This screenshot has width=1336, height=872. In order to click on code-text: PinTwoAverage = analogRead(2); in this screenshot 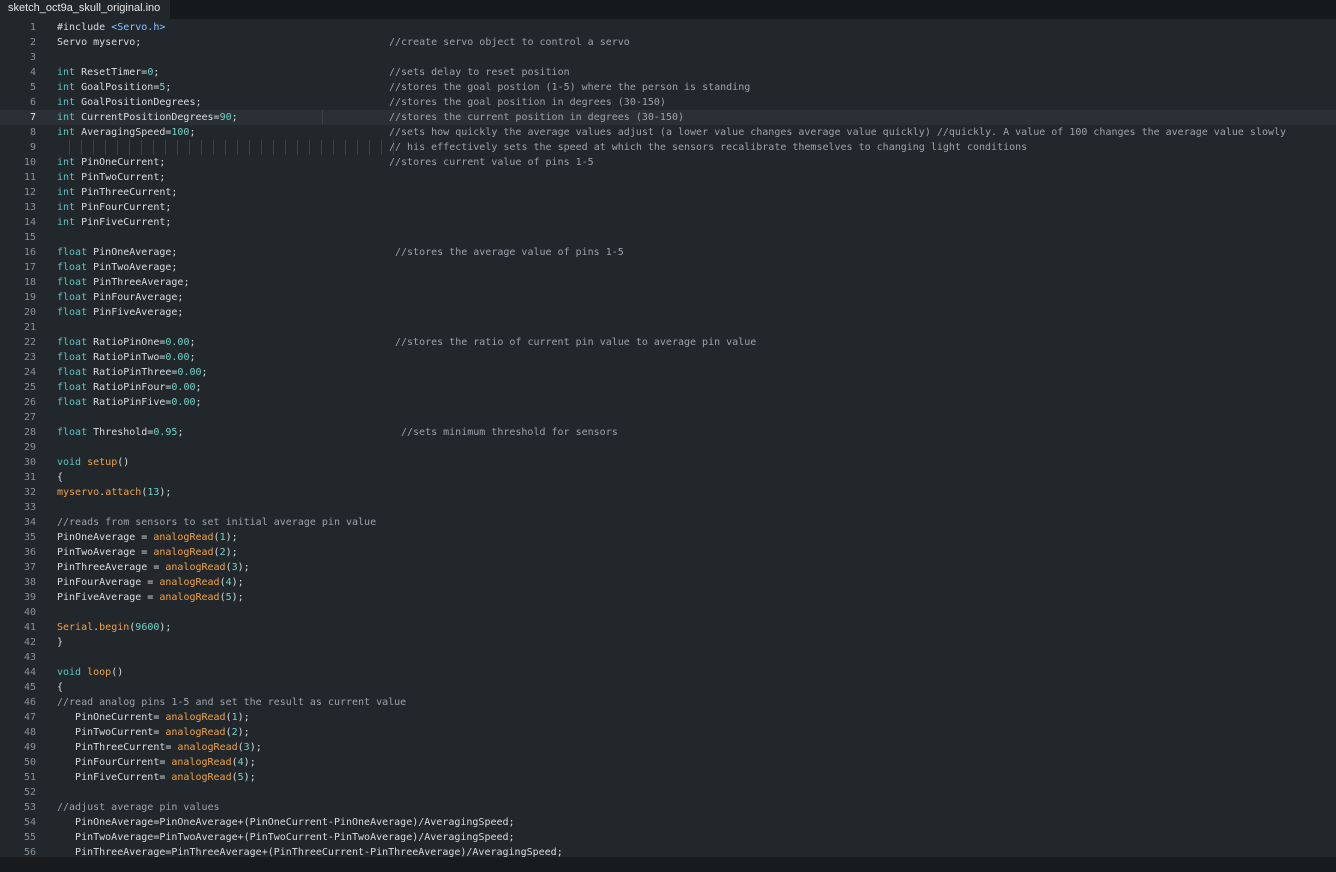, I will do `click(147, 552)`.